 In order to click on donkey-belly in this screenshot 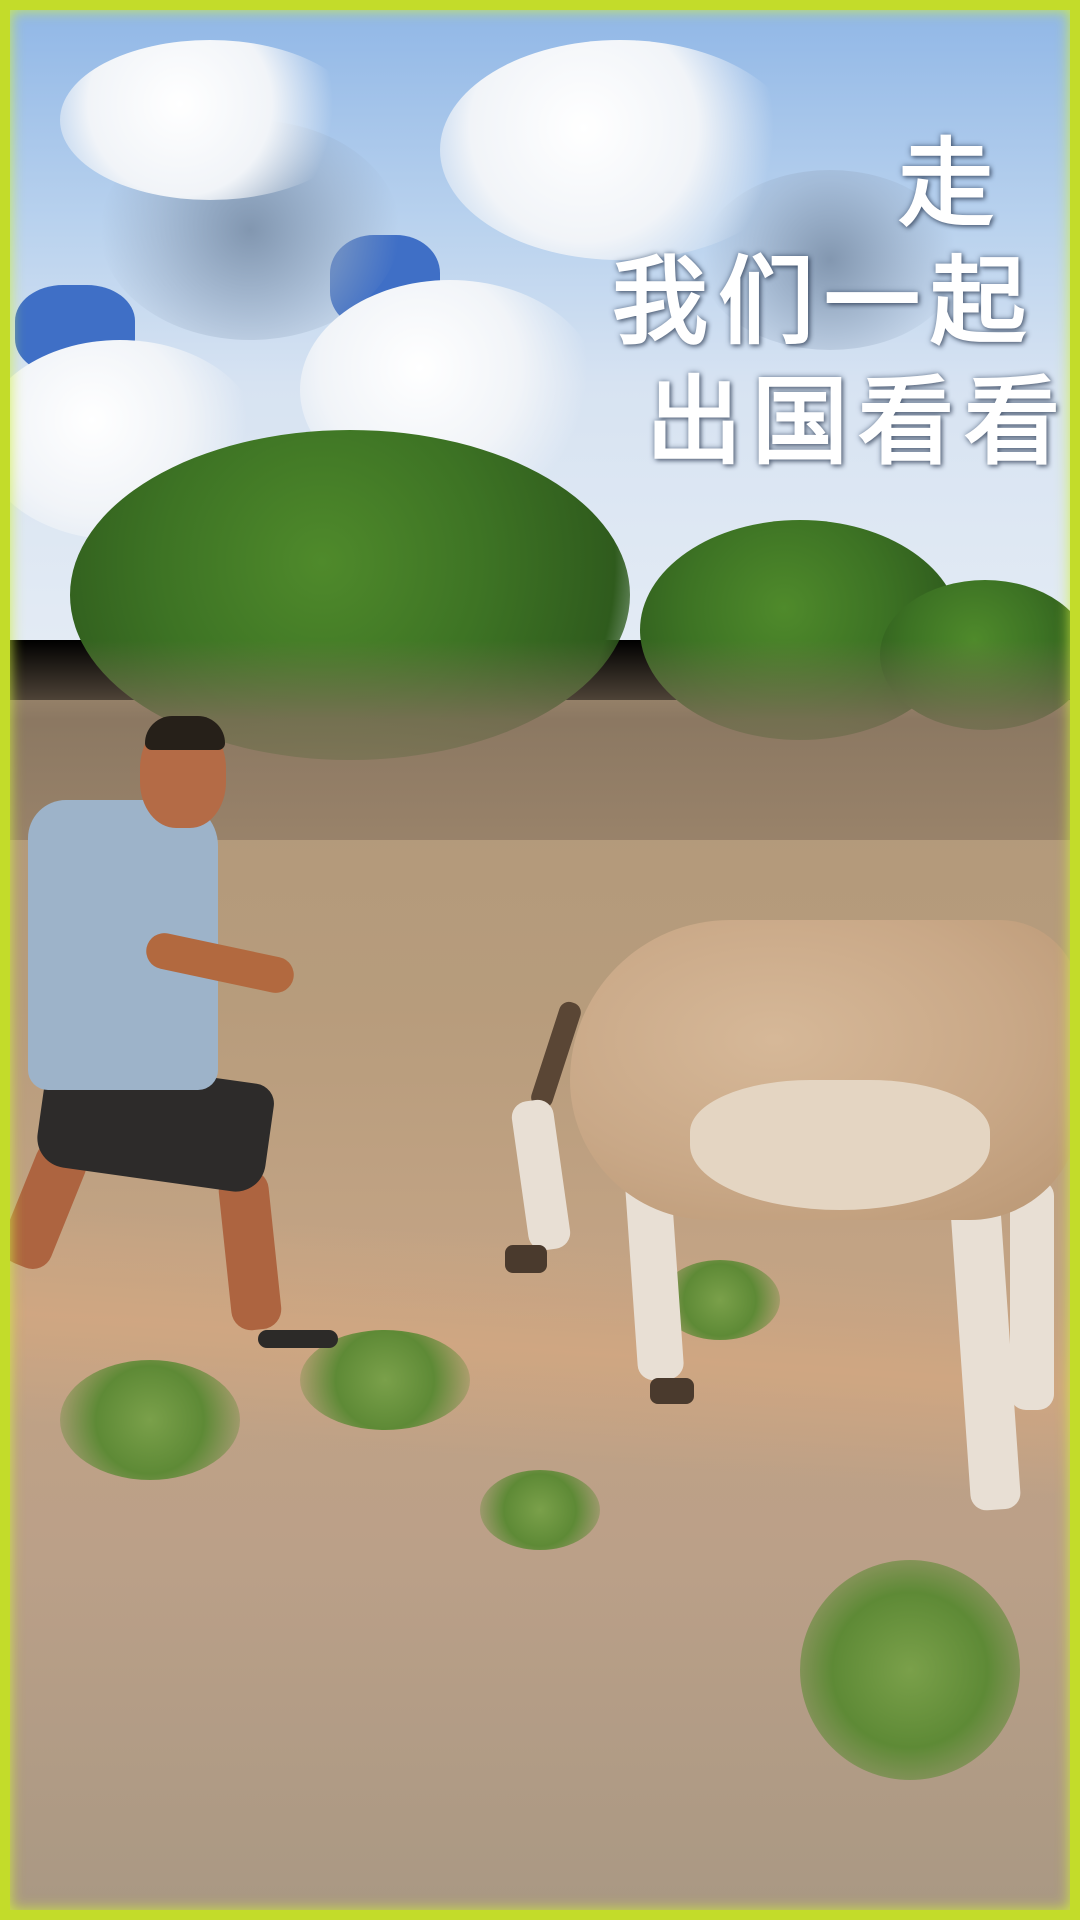, I will do `click(840, 1145)`.